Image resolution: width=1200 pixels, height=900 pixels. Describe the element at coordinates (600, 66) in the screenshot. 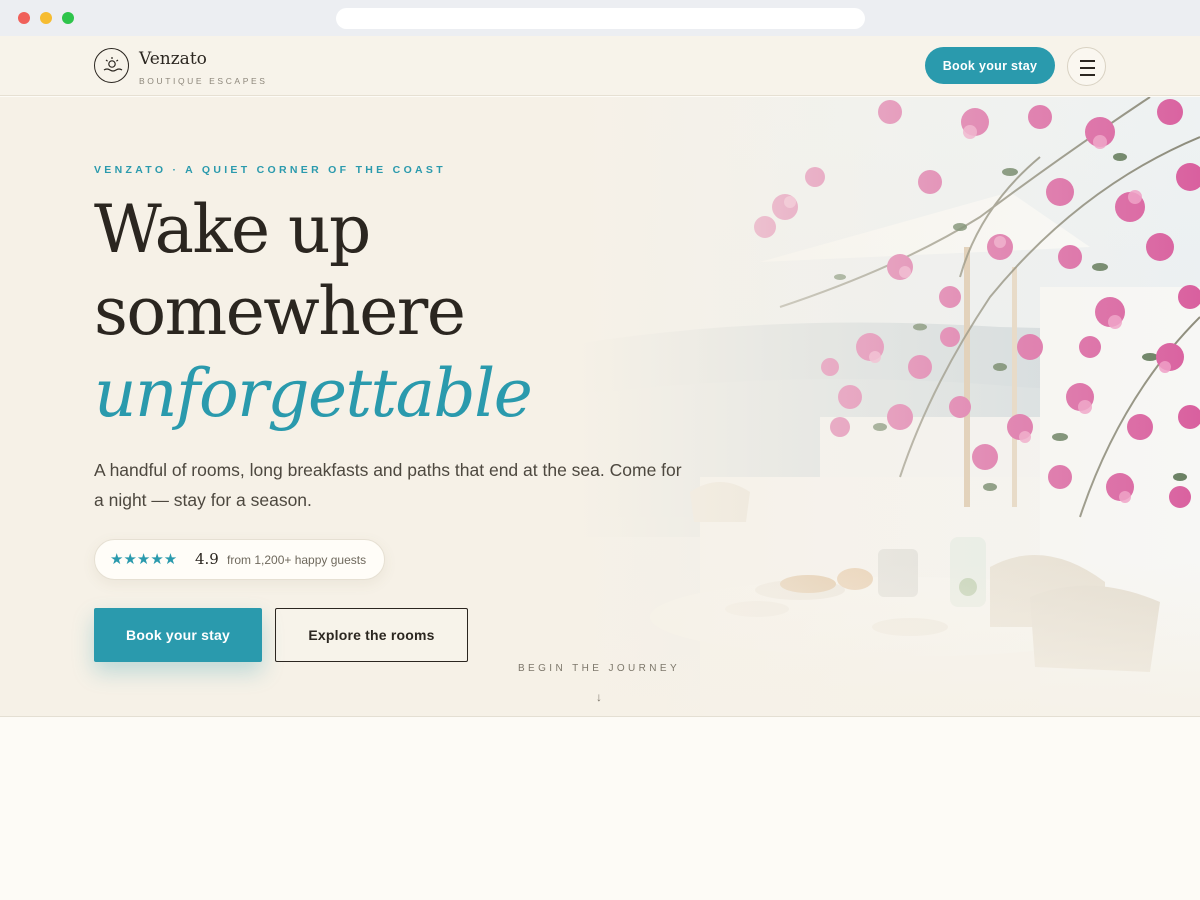

I see `site-header: Venzato BOUTIQUE ESCAPES Book your stay` at that location.